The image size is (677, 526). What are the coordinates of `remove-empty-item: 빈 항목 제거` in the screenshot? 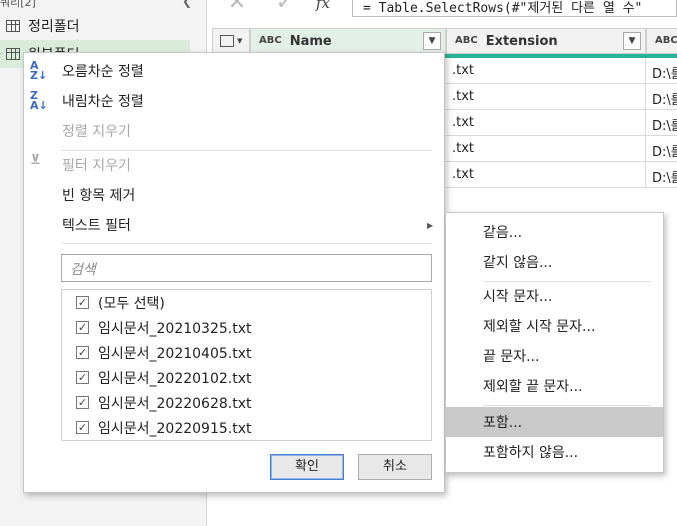 It's located at (234, 195).